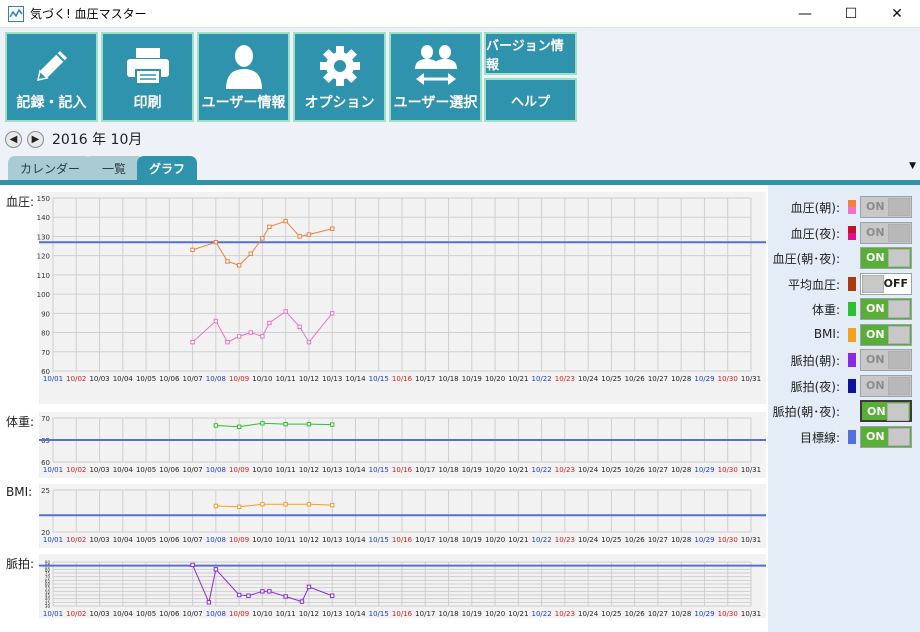 The width and height of the screenshot is (920, 632). I want to click on arrow-right-icon: ▶, so click(35, 139).